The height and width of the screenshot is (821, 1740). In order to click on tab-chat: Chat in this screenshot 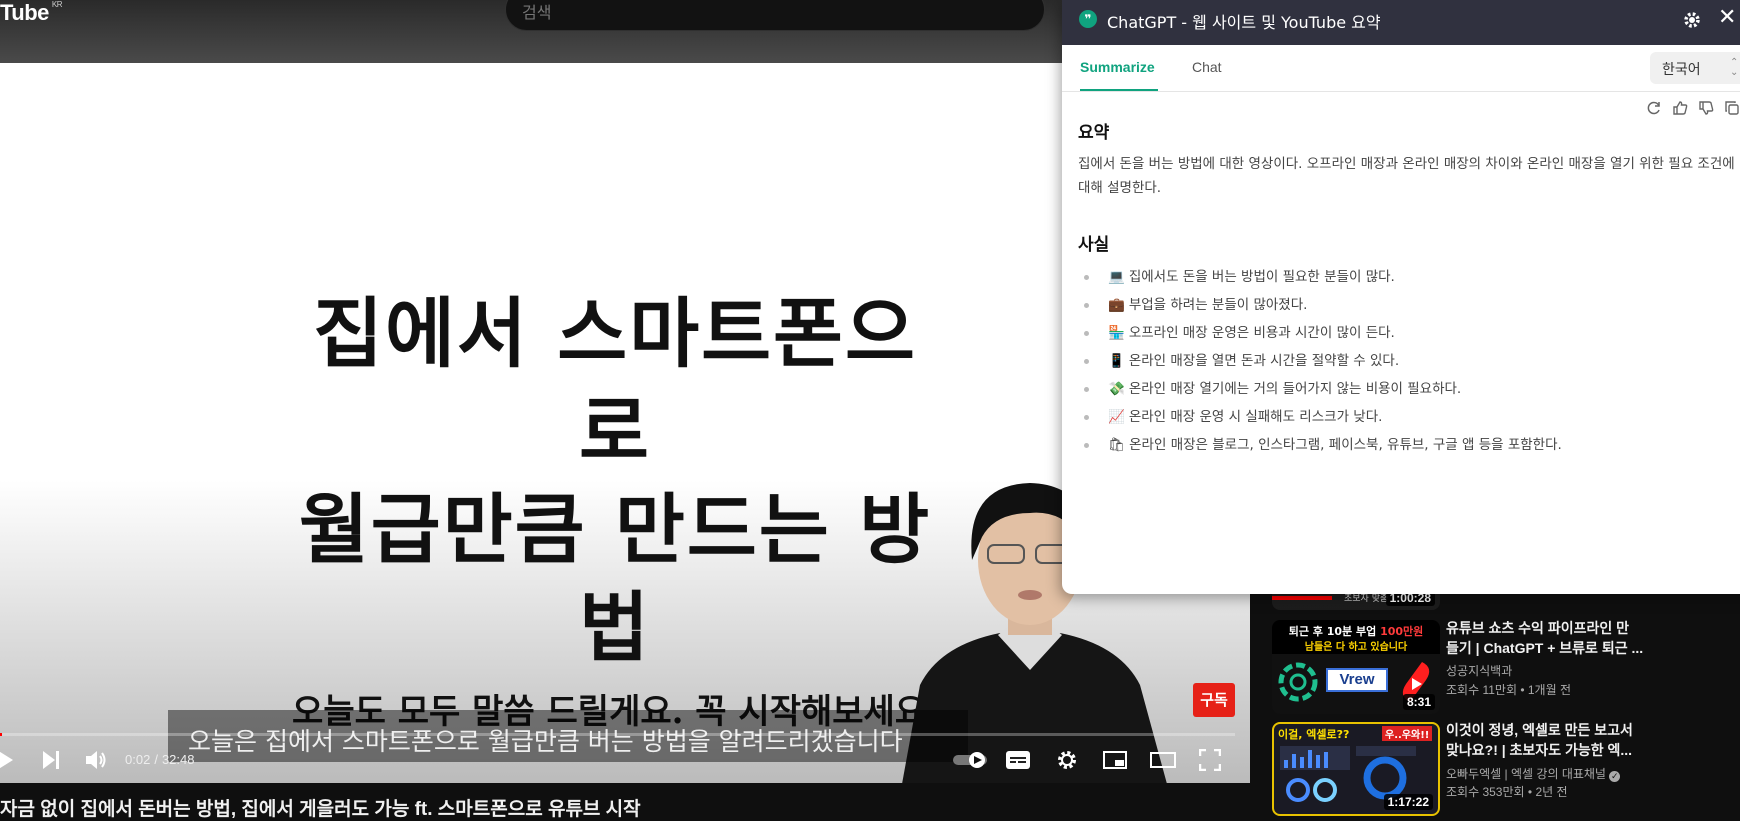, I will do `click(1207, 67)`.